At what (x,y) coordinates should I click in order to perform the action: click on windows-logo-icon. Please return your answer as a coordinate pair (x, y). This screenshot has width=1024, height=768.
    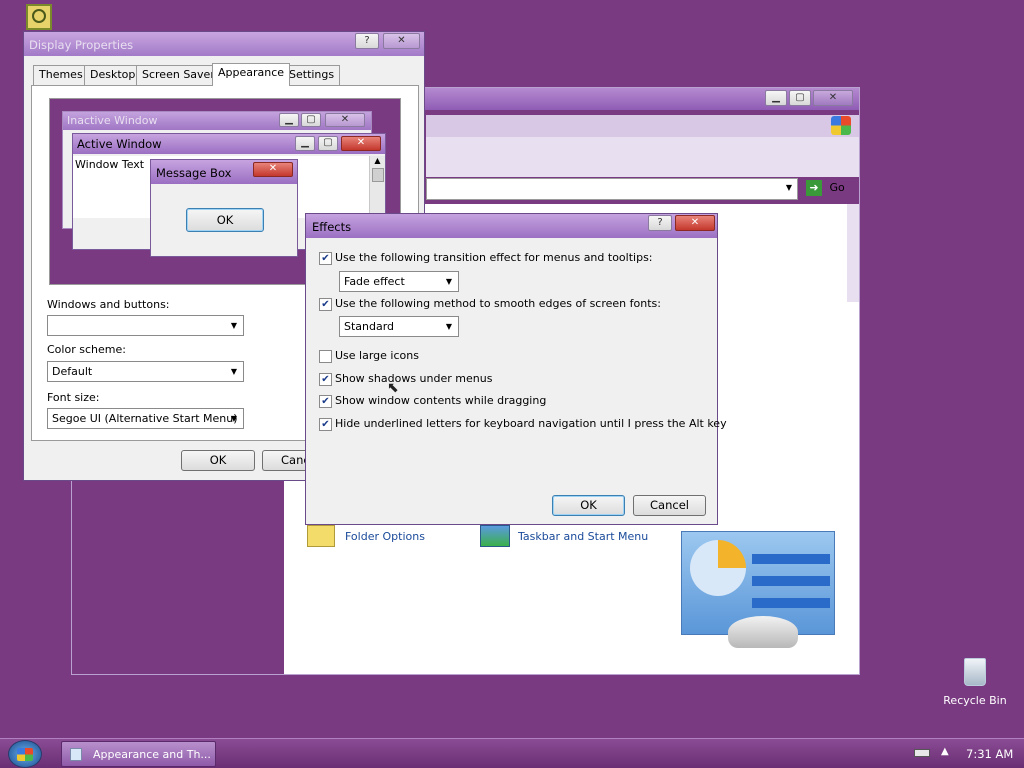
    Looking at the image, I should click on (25, 754).